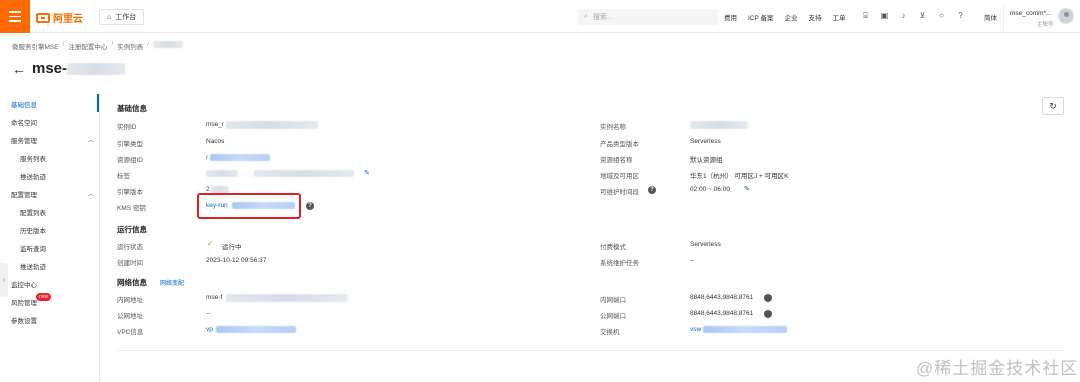 The height and width of the screenshot is (382, 1080). What do you see at coordinates (1041, 17) in the screenshot?
I see `account-menu: mse_comm*... 主账号` at bounding box center [1041, 17].